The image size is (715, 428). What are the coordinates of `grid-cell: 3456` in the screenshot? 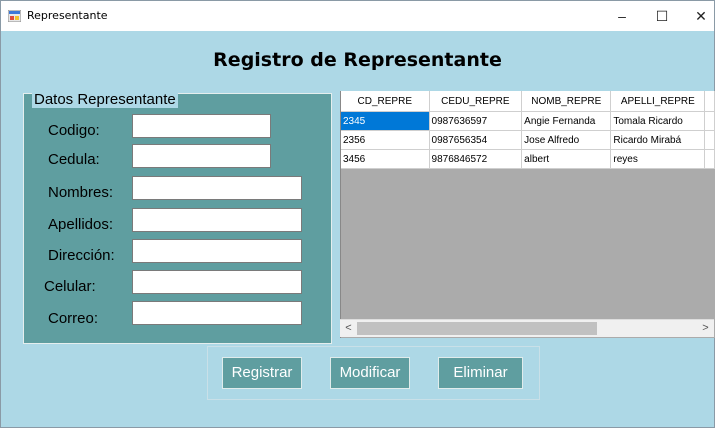 It's located at (385, 159).